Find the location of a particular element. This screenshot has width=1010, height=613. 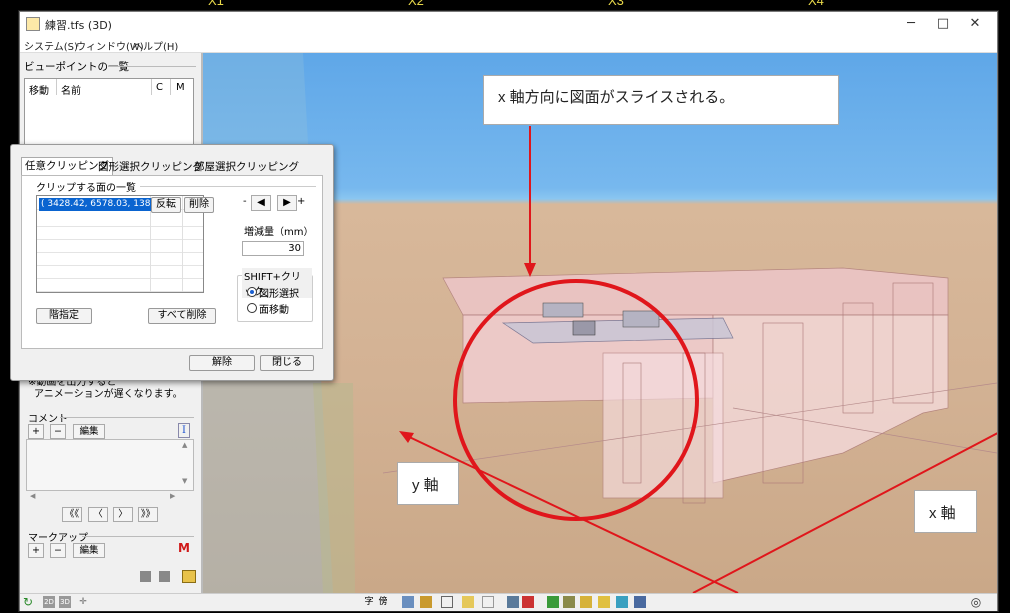

callout-y-axis: y 軸 is located at coordinates (428, 483).